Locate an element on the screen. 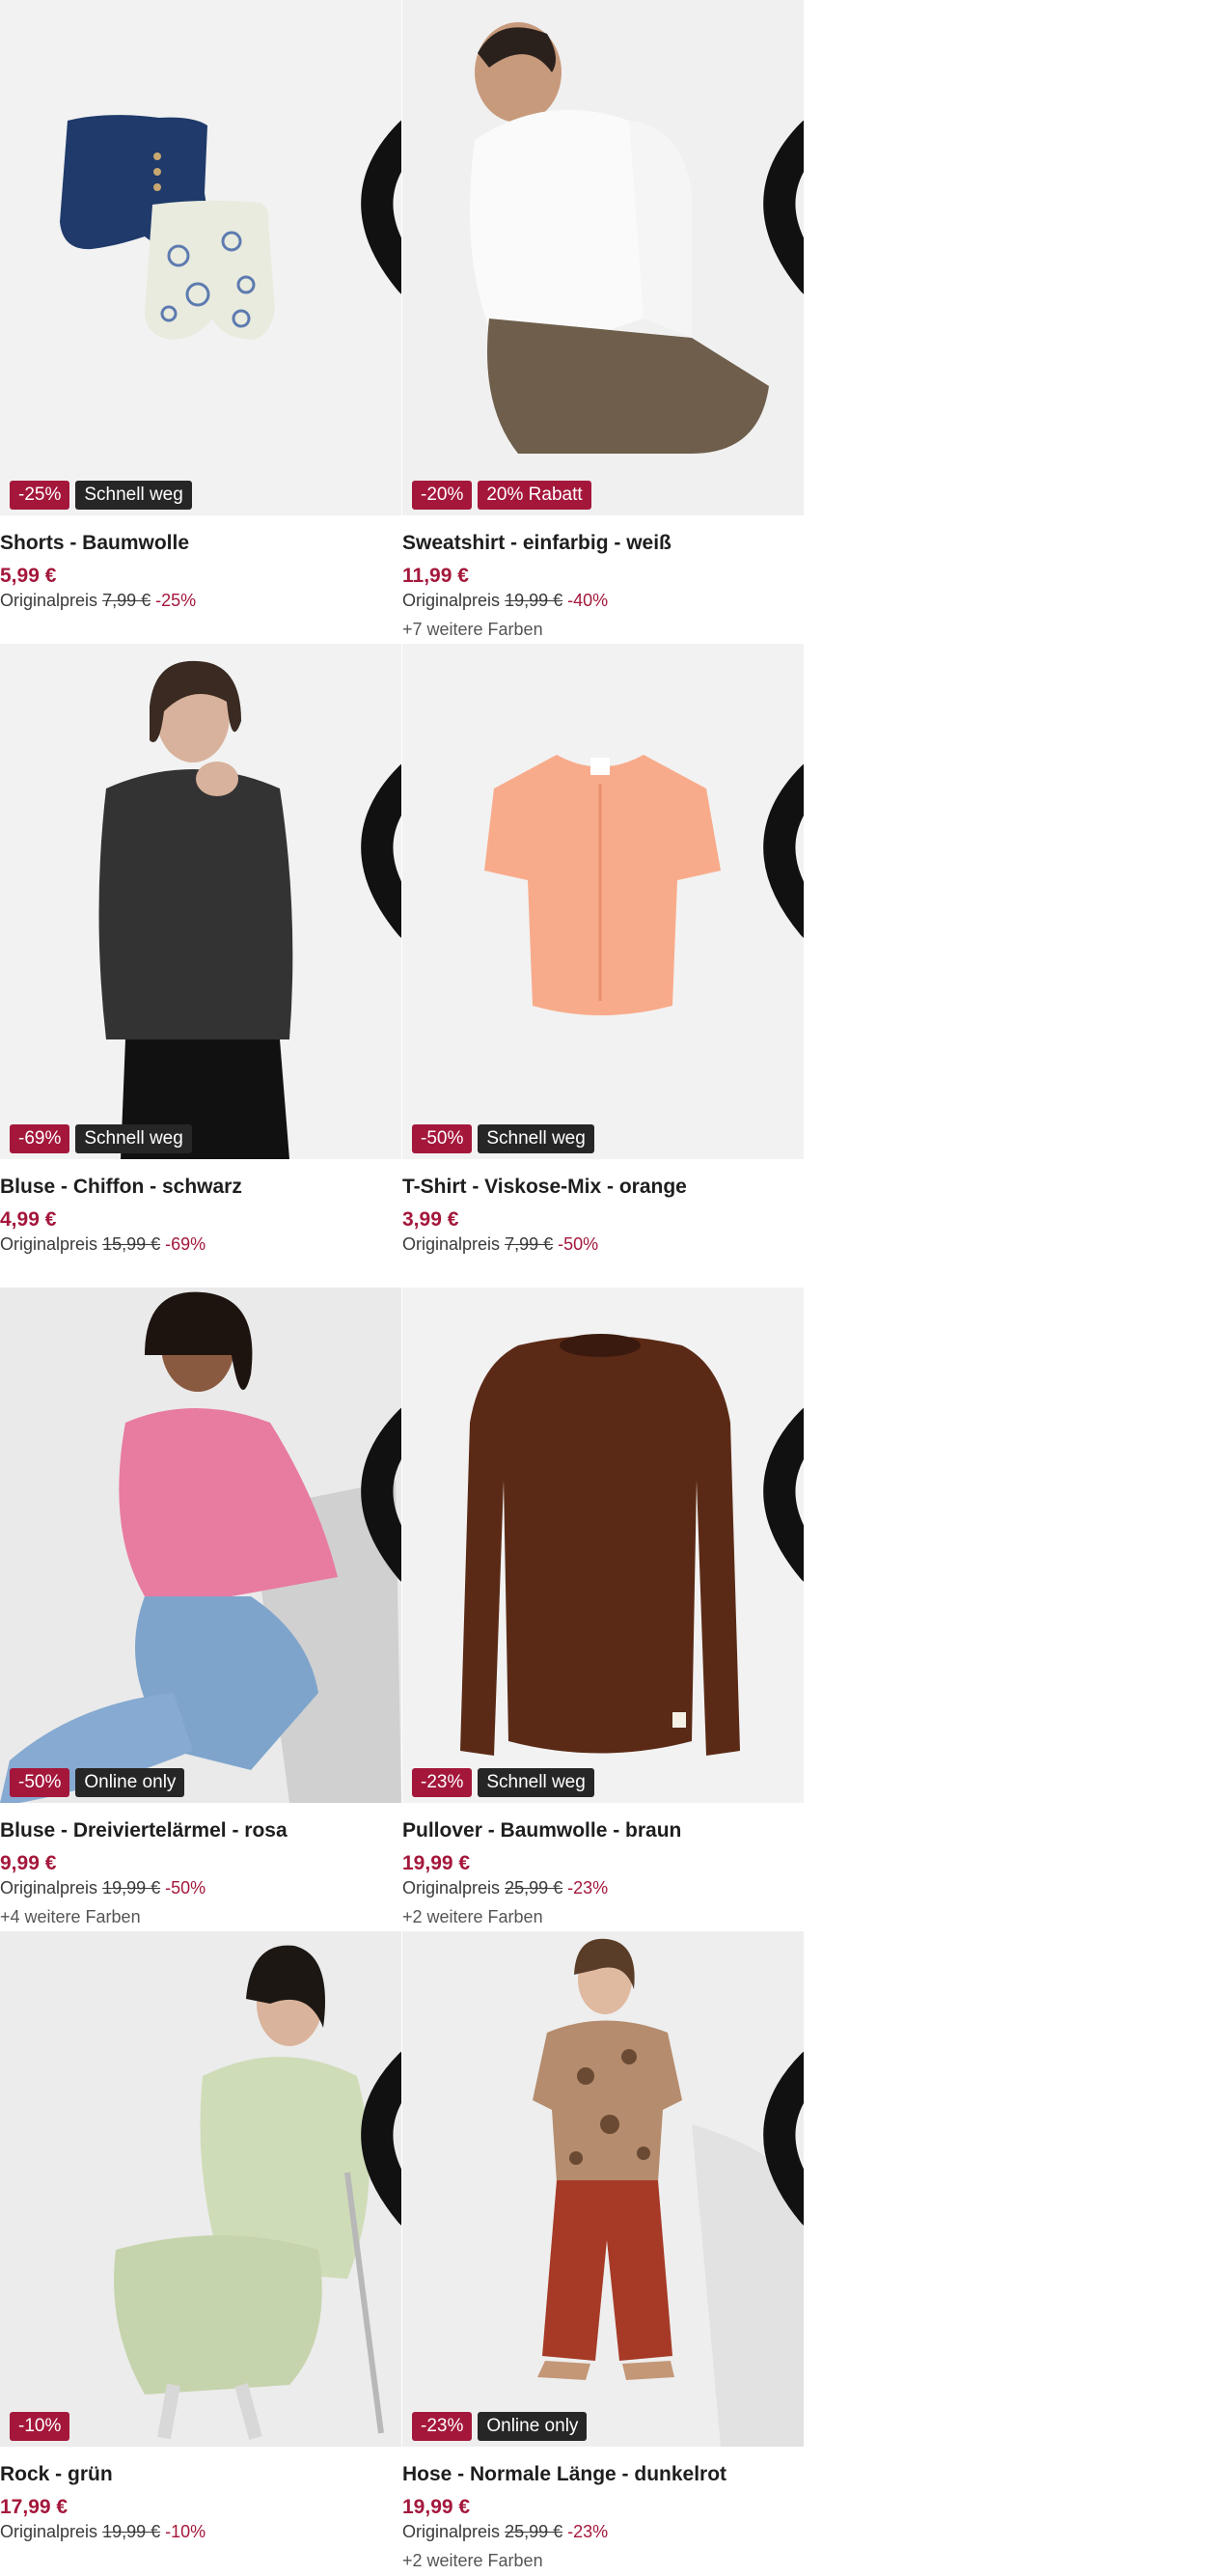 The image size is (1206, 2576). original-price-line: Originalpreis 19,99 € -40% is located at coordinates (505, 601).